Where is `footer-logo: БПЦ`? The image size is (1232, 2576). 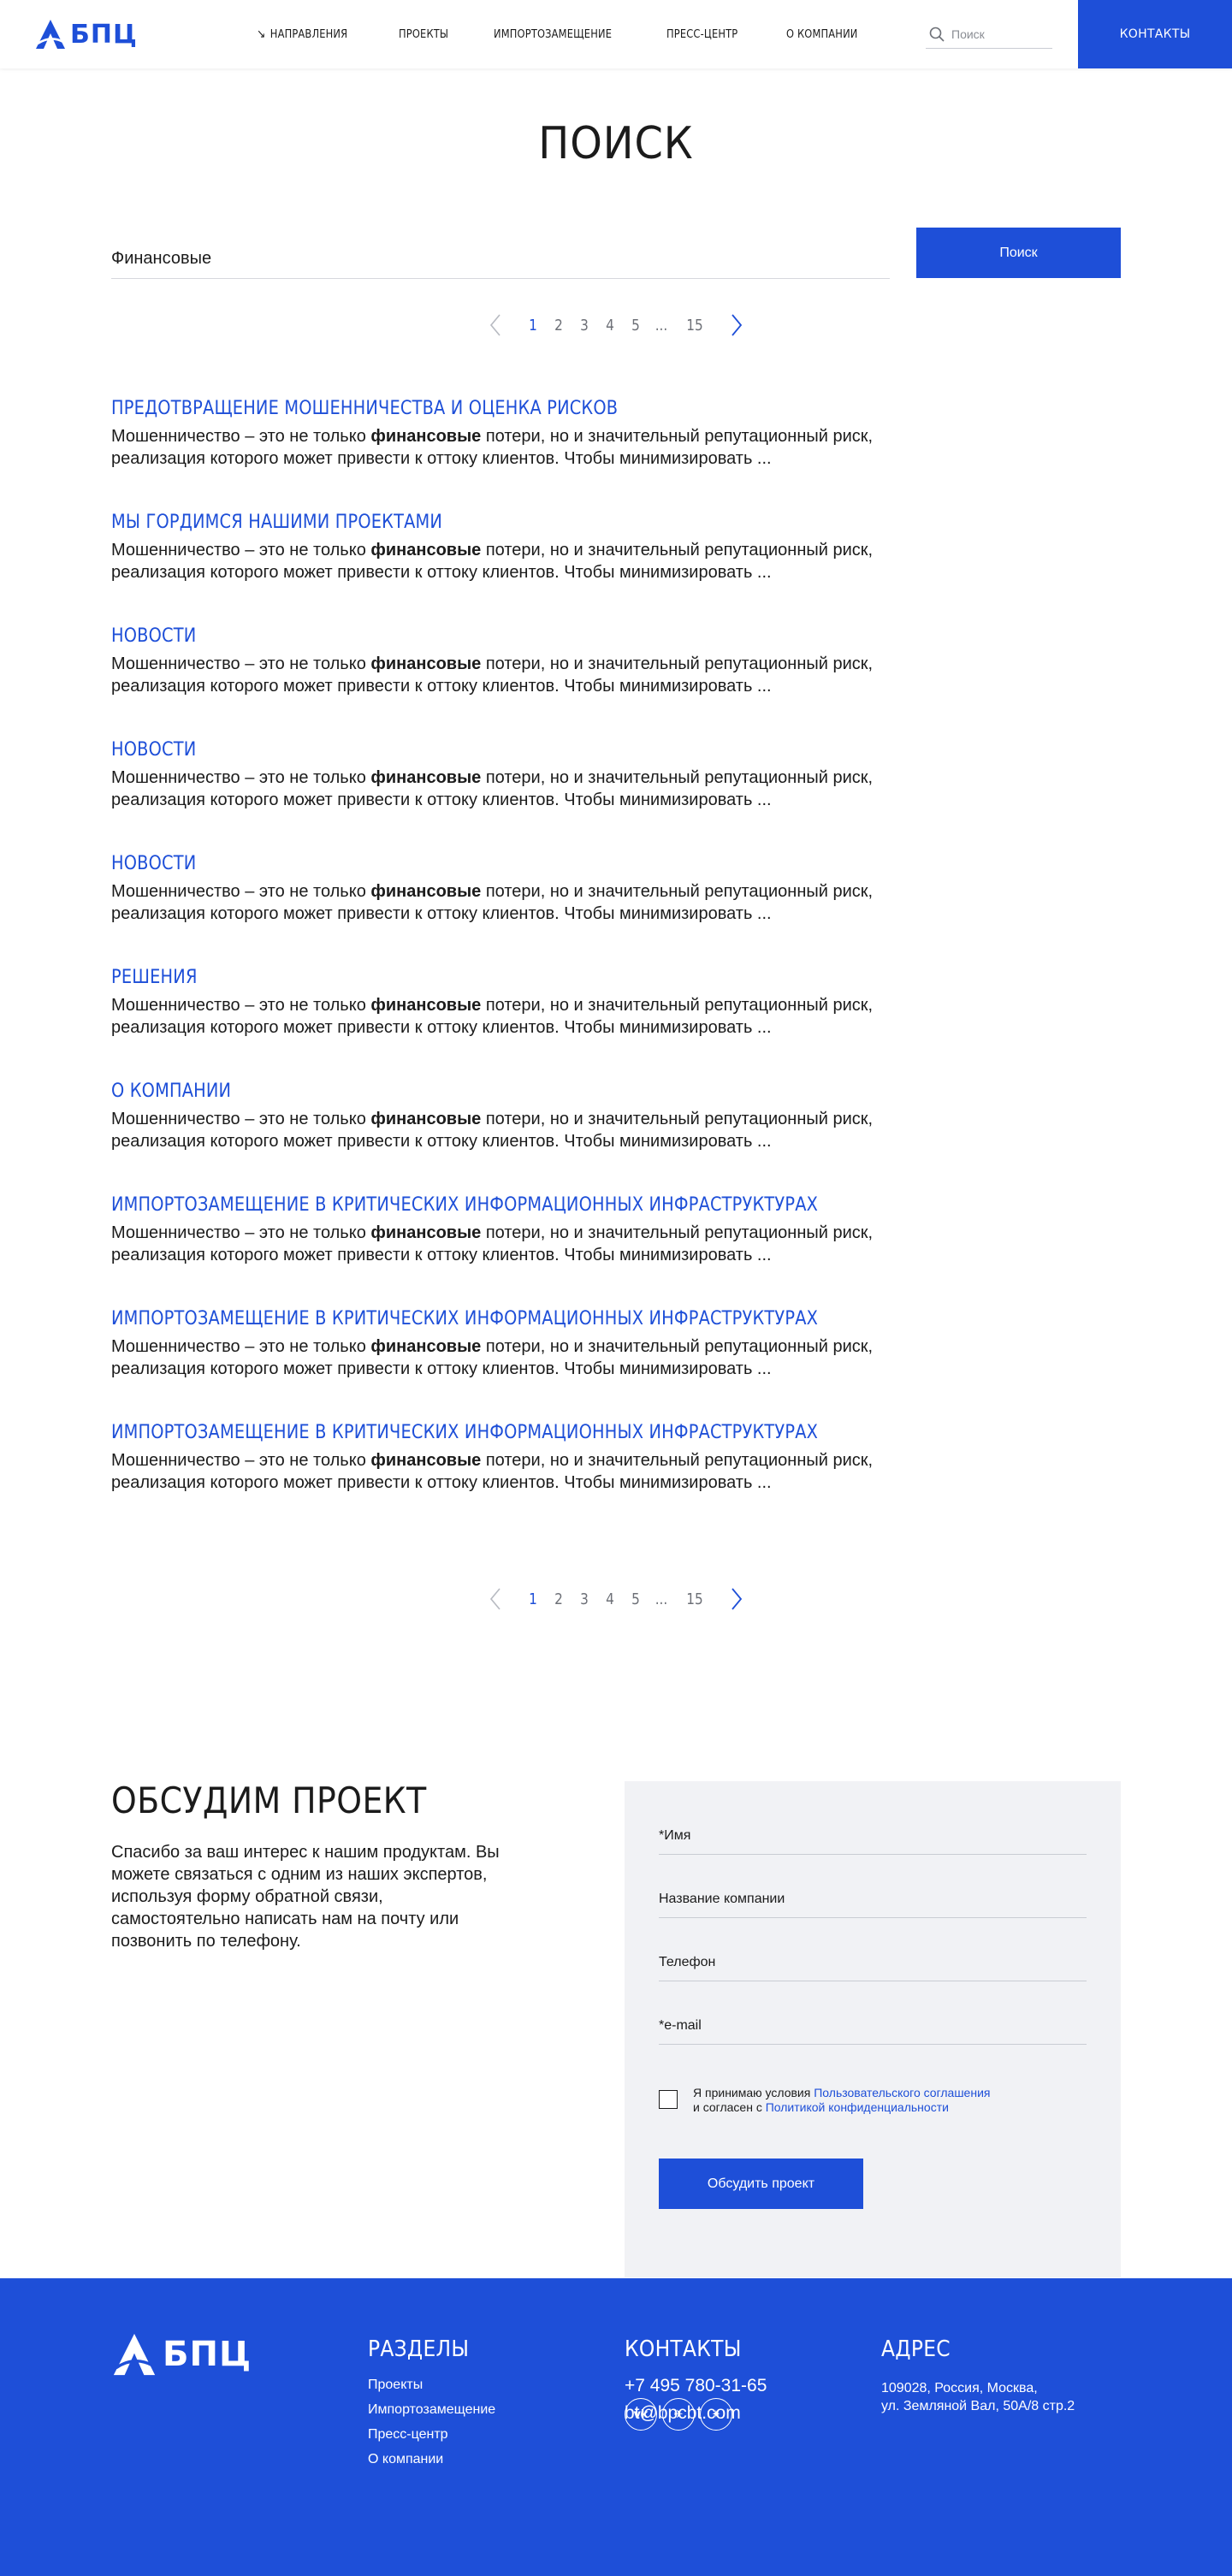
footer-logo: БПЦ is located at coordinates (181, 2354).